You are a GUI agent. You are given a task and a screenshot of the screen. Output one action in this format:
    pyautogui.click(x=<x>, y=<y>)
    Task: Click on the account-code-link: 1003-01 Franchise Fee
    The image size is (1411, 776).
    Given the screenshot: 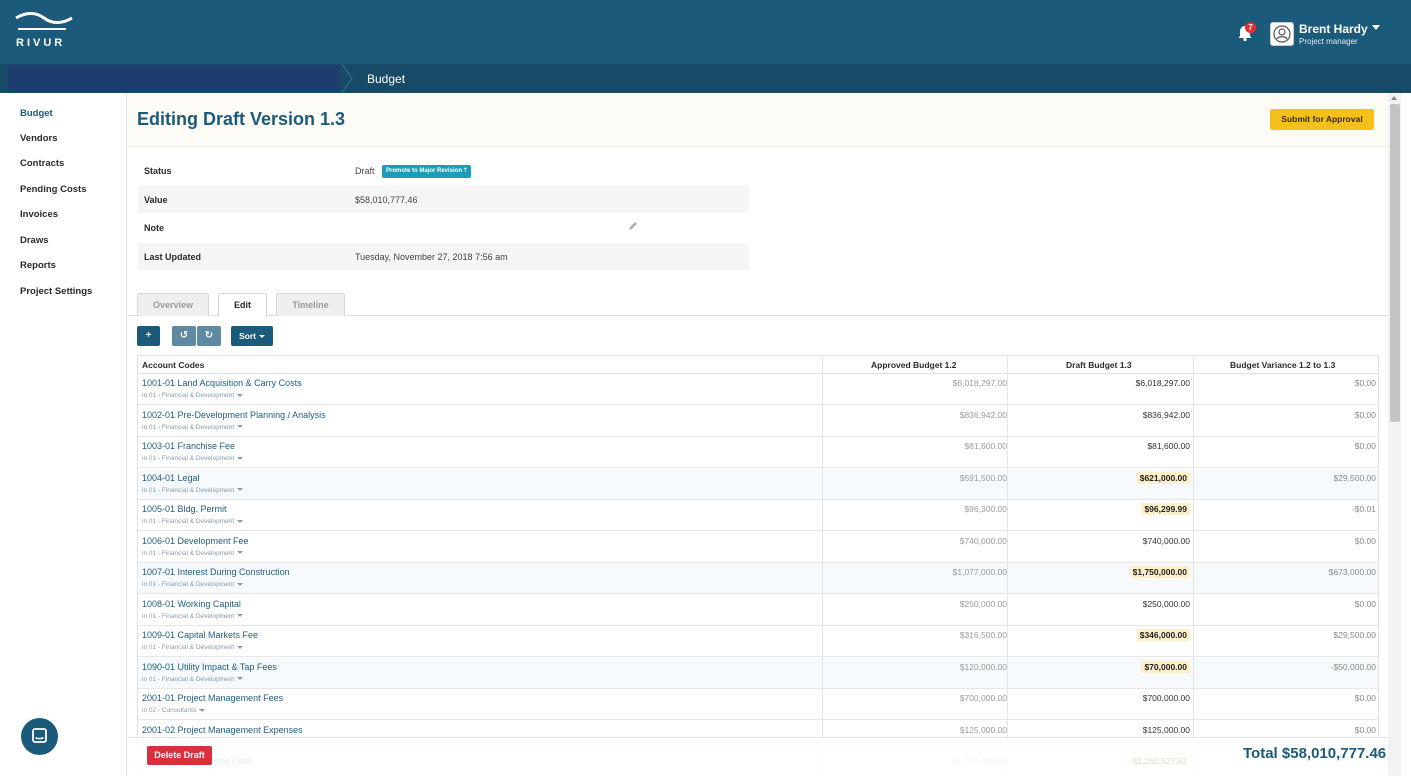 What is the action you would take?
    pyautogui.click(x=188, y=446)
    